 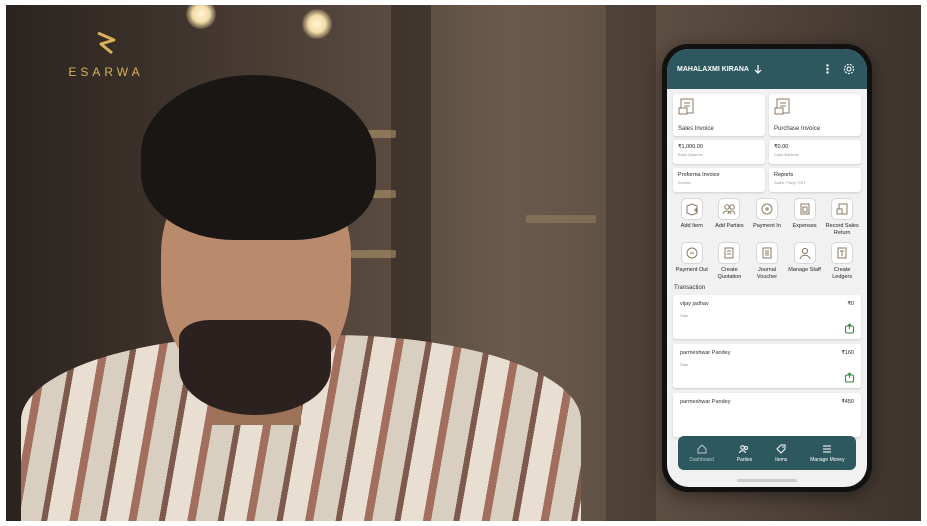 I want to click on presenter-beard, so click(x=255, y=367).